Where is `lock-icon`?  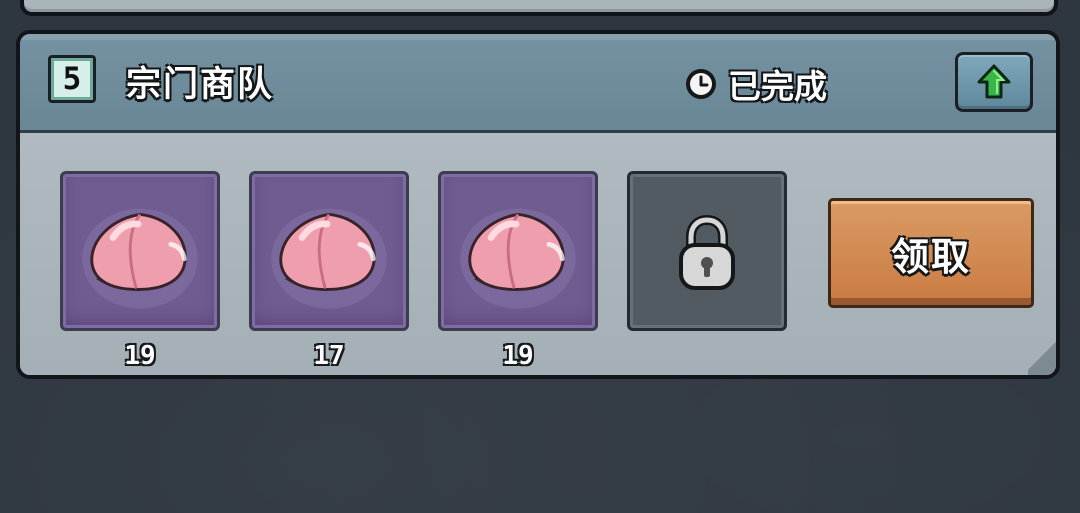
lock-icon is located at coordinates (707, 252).